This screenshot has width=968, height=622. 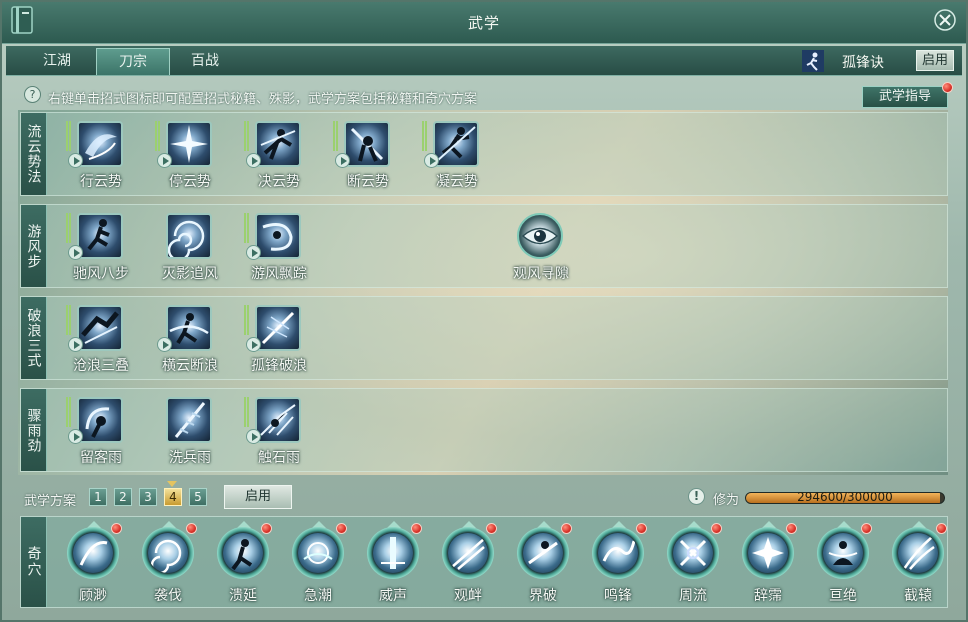 What do you see at coordinates (368, 156) in the screenshot?
I see `skill-duanyunshi: 断云势` at bounding box center [368, 156].